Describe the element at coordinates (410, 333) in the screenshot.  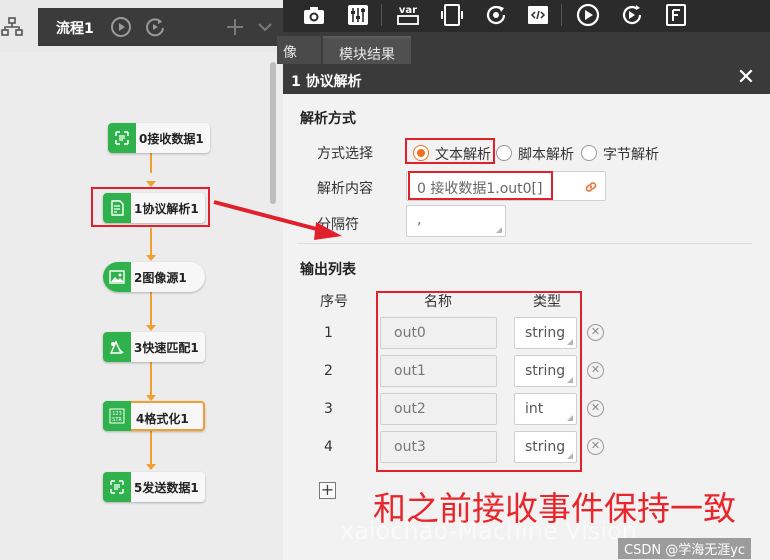
I see `output-name: out0` at that location.